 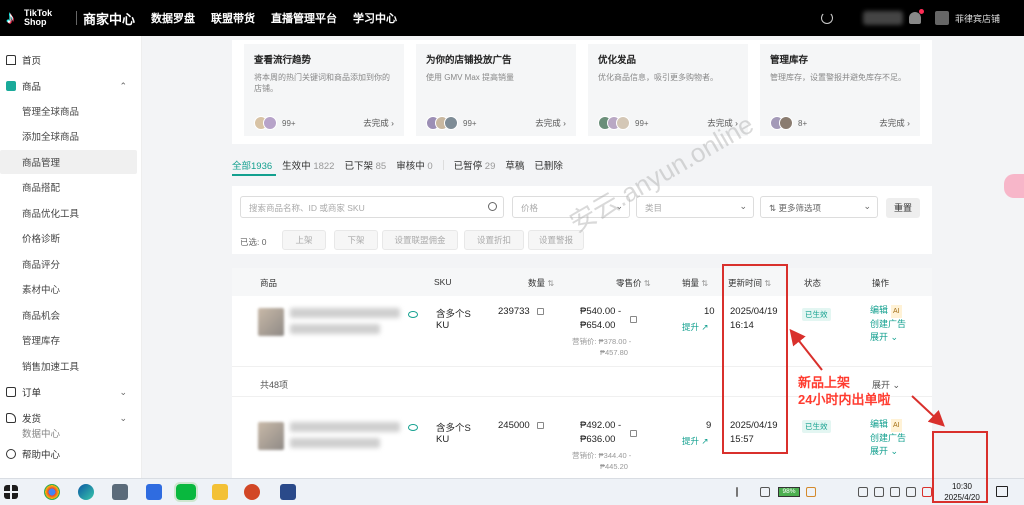 I want to click on header-price: 零售价 ⇅, so click(x=633, y=283).